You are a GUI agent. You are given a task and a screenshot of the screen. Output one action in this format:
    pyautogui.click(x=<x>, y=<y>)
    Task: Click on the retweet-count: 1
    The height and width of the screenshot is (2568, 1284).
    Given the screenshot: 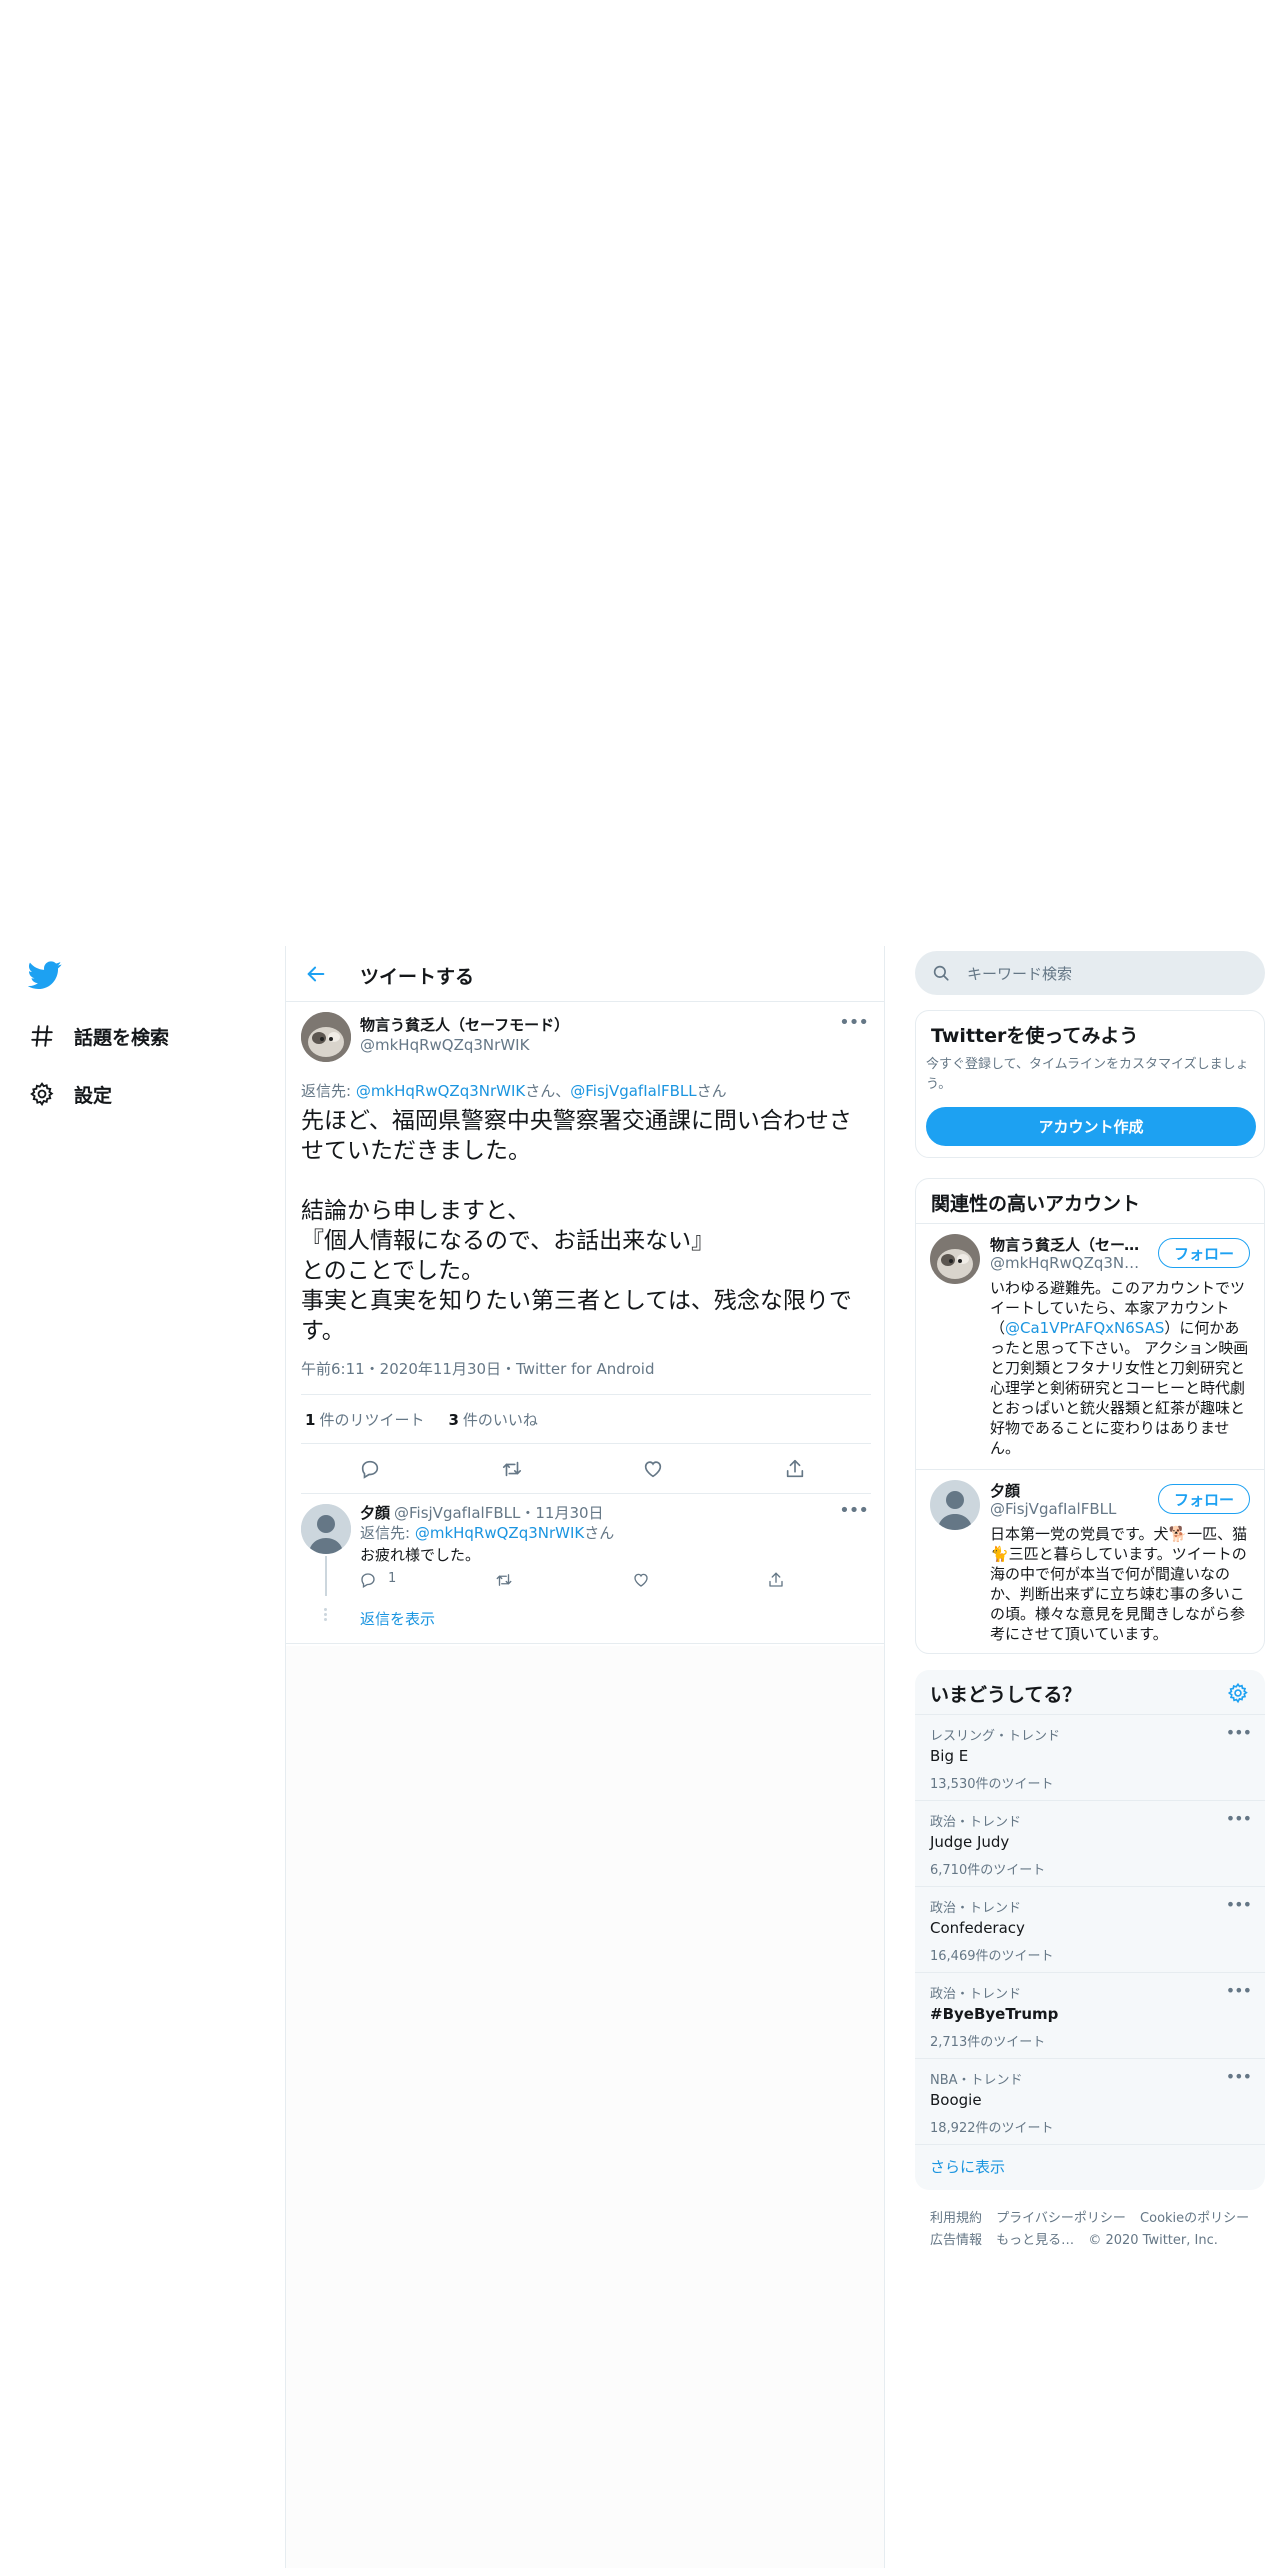 What is the action you would take?
    pyautogui.click(x=310, y=1419)
    